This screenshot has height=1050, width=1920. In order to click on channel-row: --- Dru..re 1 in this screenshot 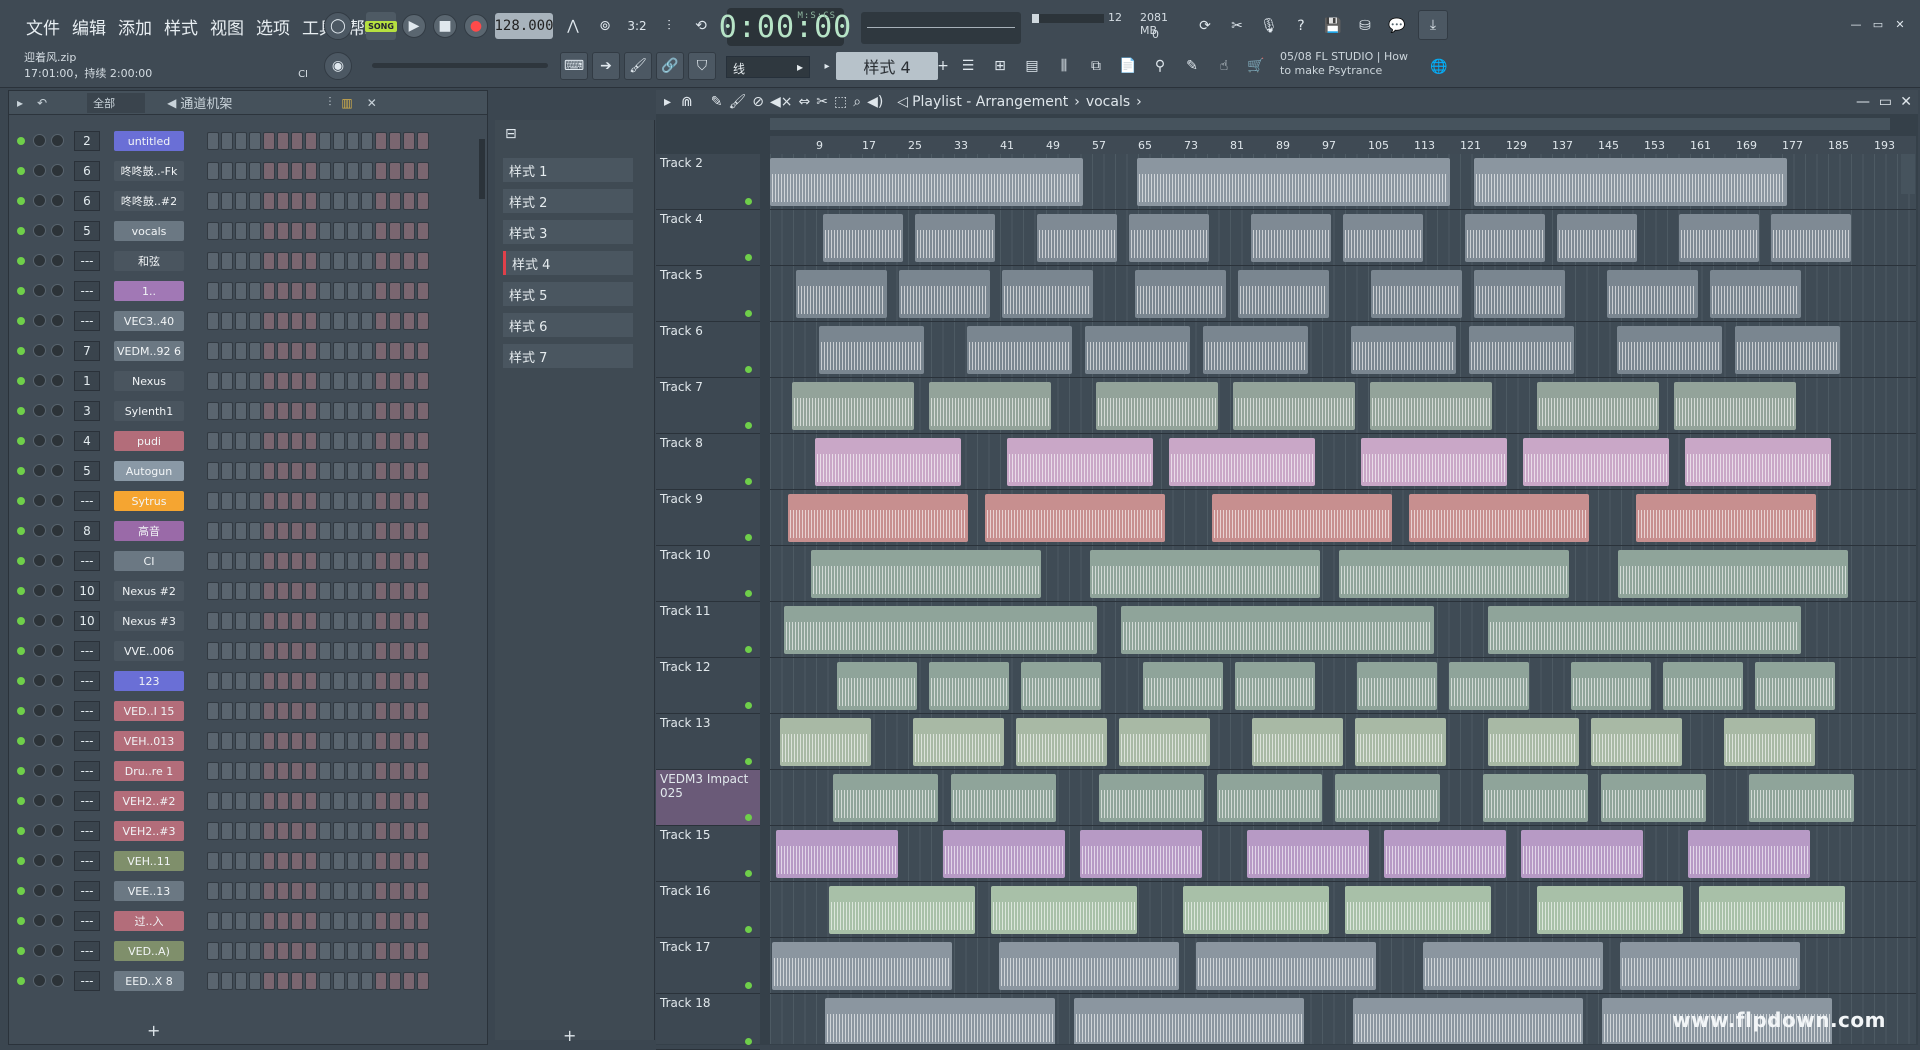, I will do `click(244, 771)`.